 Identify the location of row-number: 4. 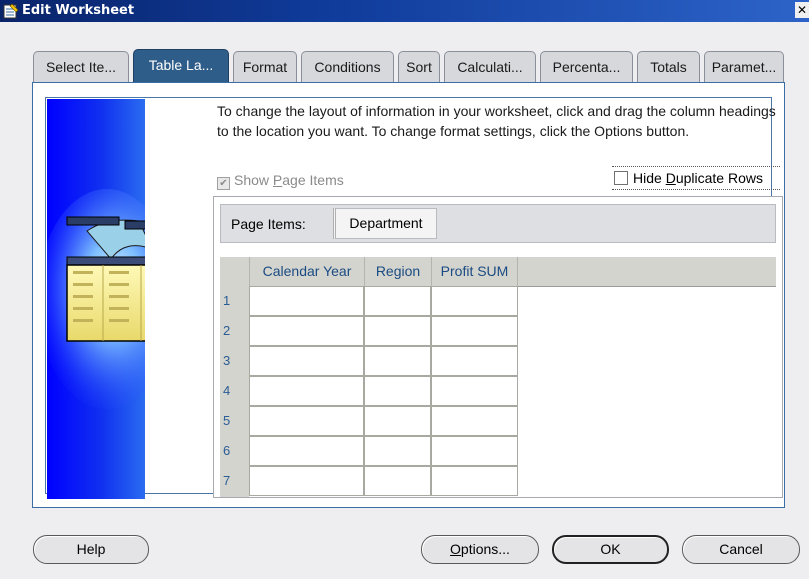
(227, 390).